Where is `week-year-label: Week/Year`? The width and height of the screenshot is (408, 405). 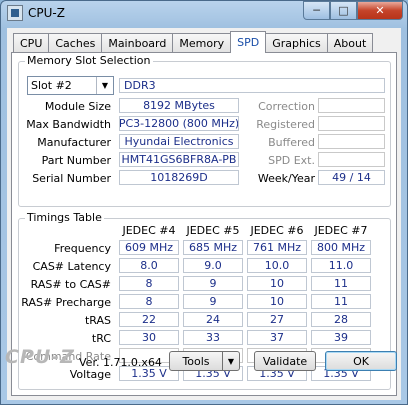 week-year-label: Week/Year is located at coordinates (286, 178).